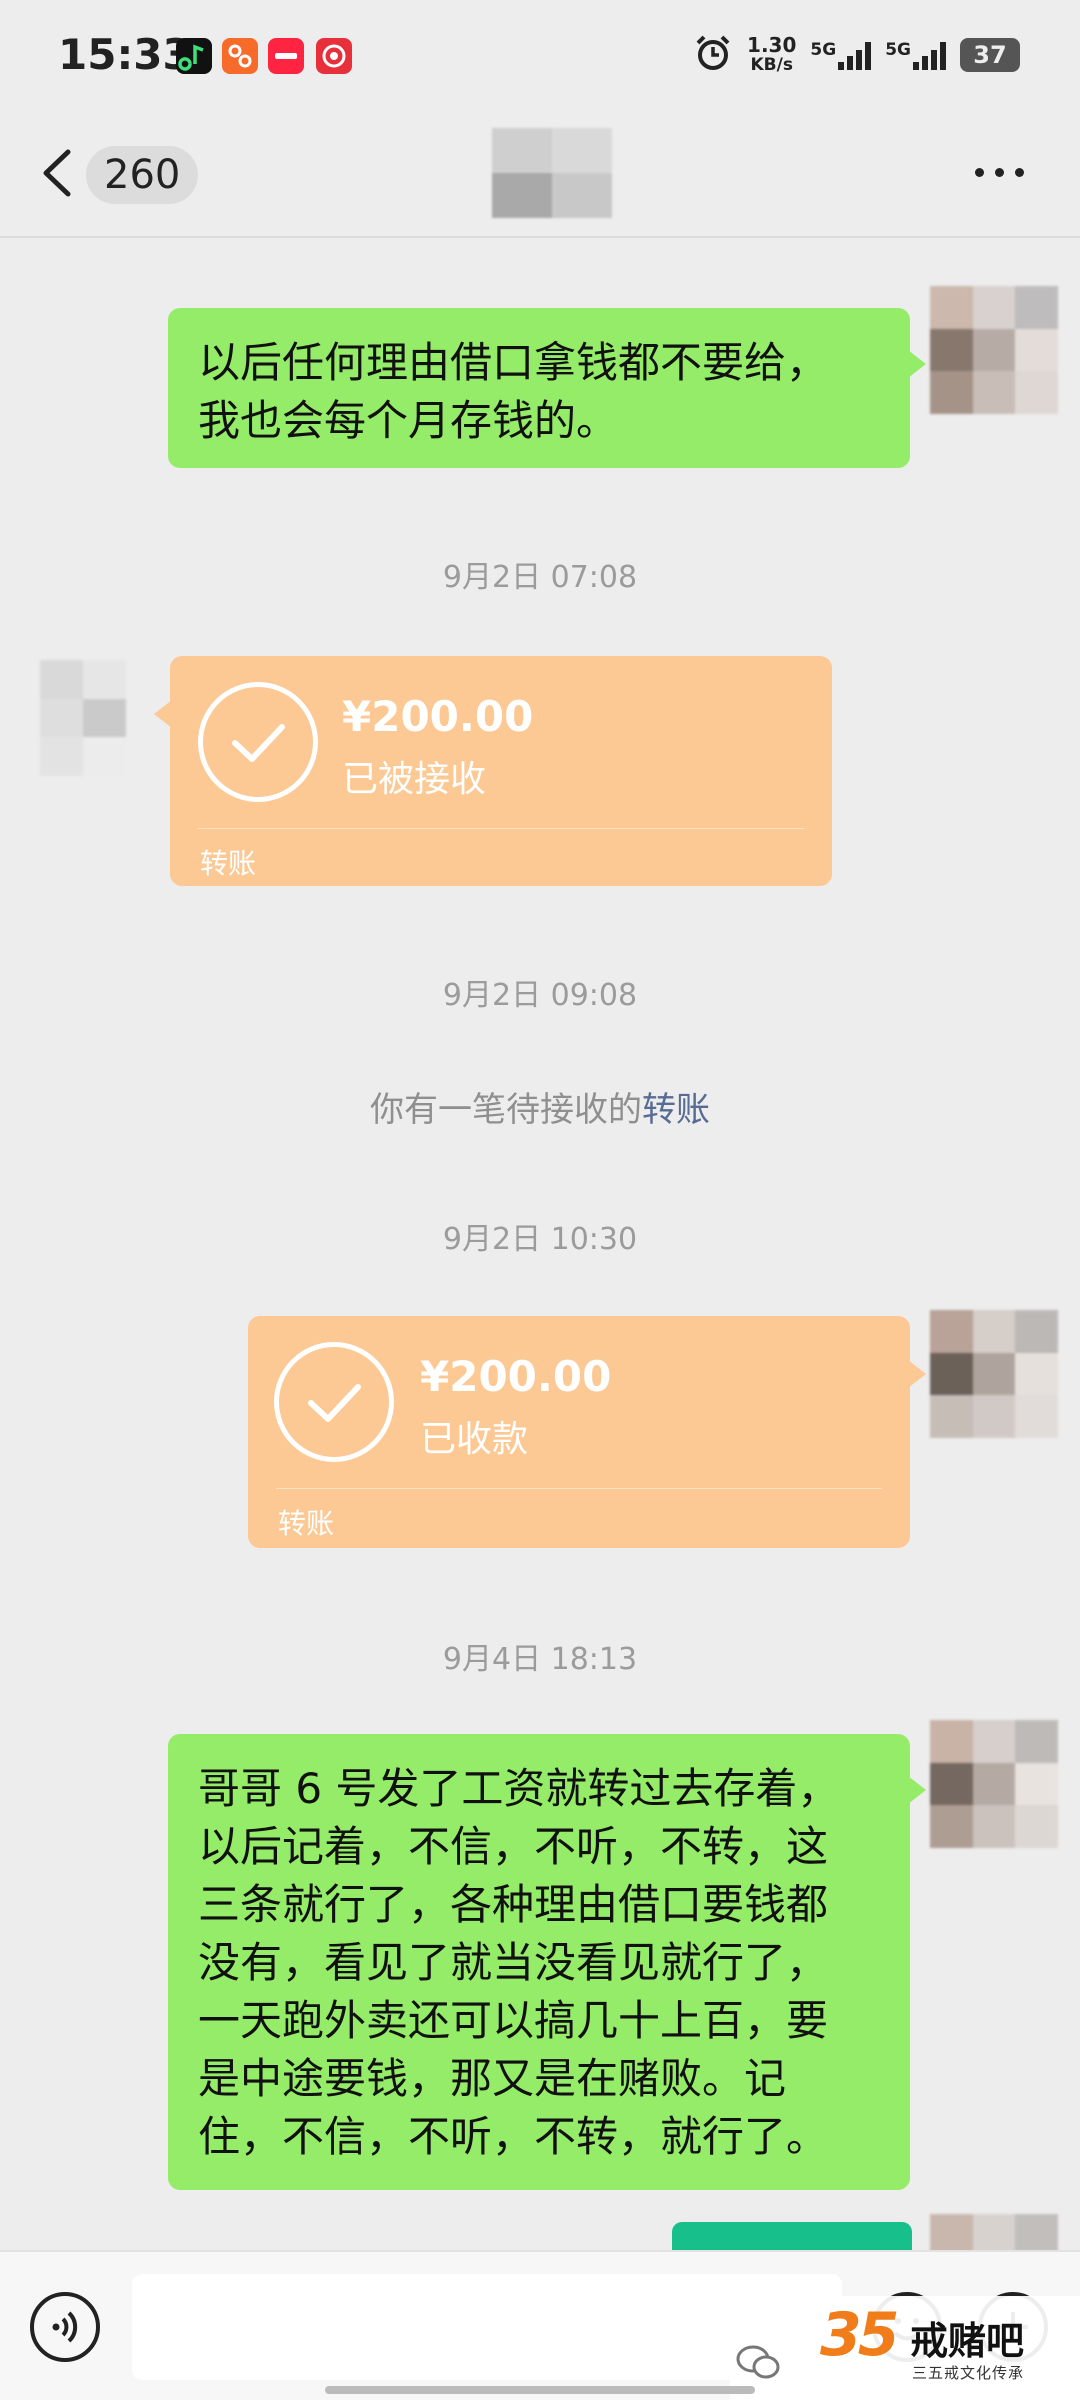  What do you see at coordinates (552, 173) in the screenshot?
I see `contact-name-blurred` at bounding box center [552, 173].